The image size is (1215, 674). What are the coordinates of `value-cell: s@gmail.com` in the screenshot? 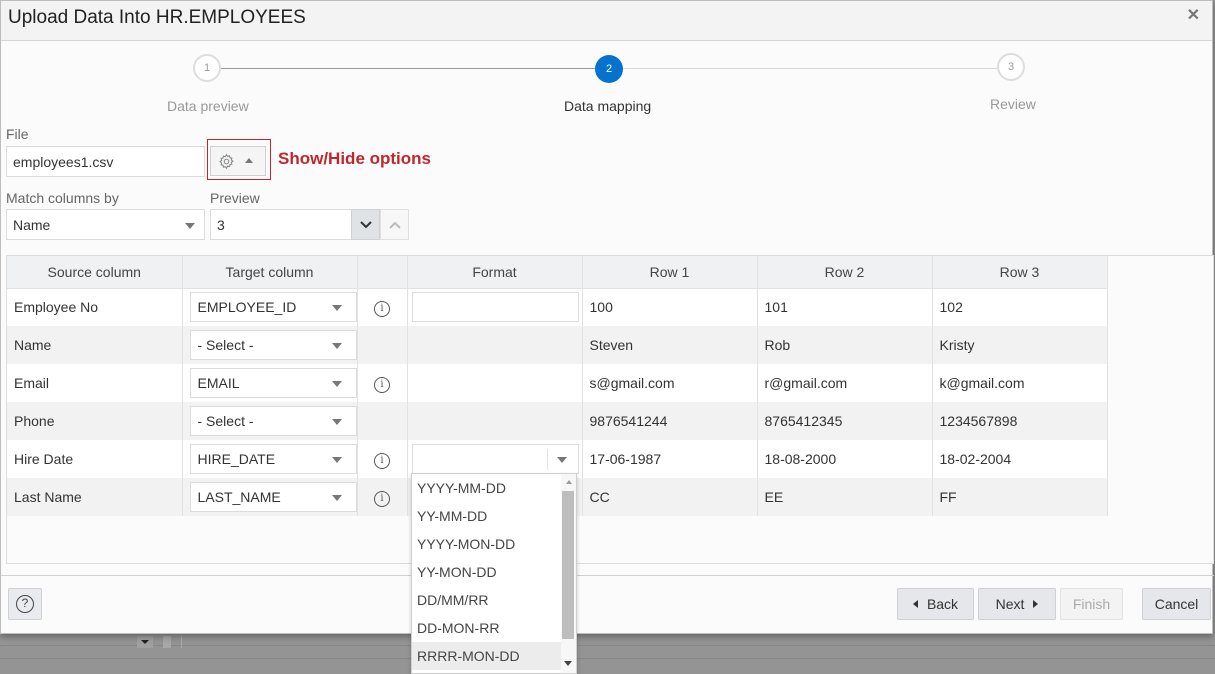 It's located at (670, 383).